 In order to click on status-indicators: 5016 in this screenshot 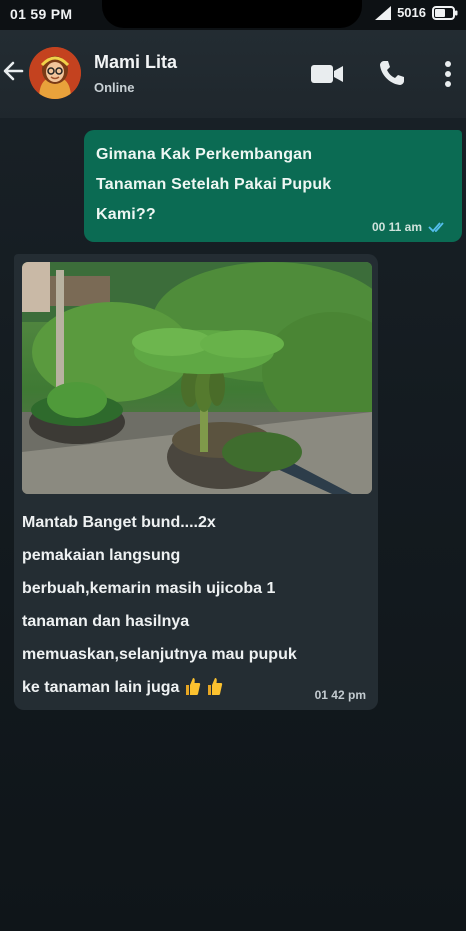, I will do `click(416, 12)`.